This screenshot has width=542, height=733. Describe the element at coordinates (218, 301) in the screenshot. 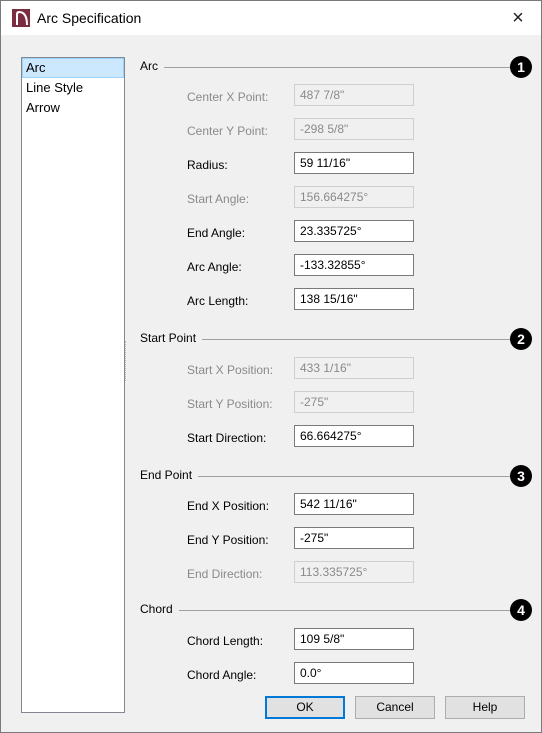

I see `arc-length-label: Arc Length:` at that location.